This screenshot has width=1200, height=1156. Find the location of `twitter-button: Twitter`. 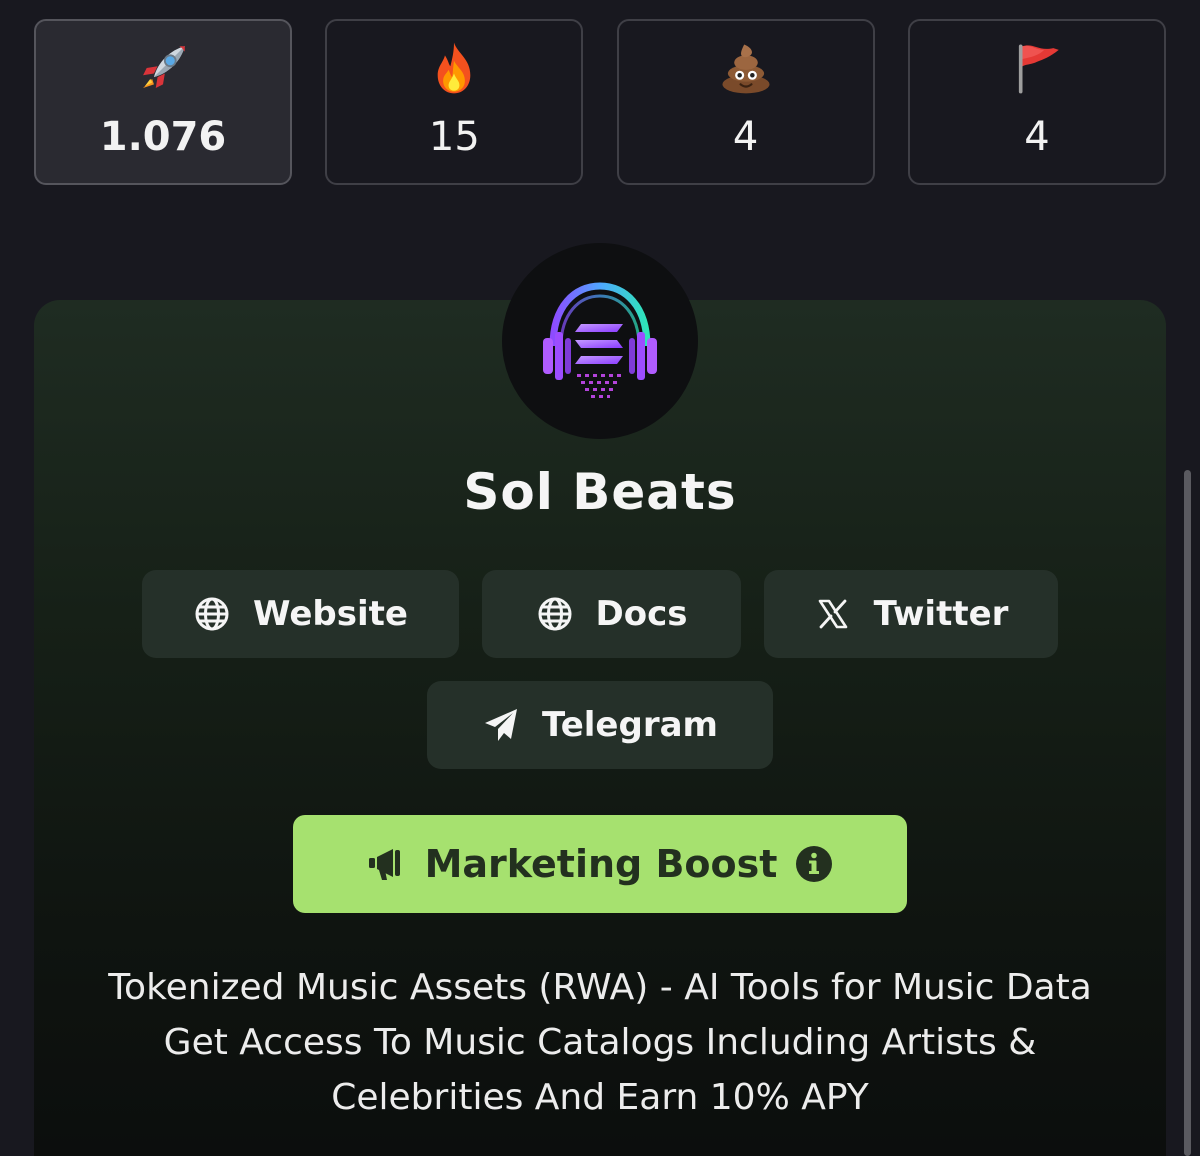

twitter-button: Twitter is located at coordinates (911, 614).